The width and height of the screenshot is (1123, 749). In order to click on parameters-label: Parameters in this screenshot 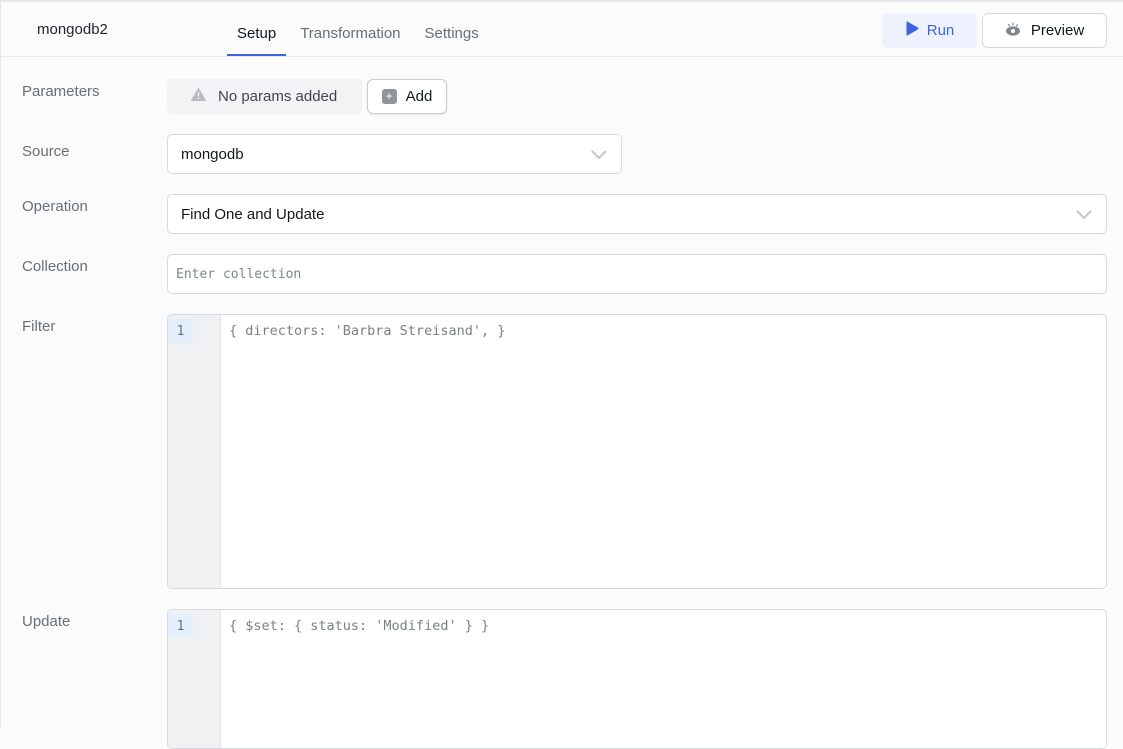, I will do `click(61, 91)`.